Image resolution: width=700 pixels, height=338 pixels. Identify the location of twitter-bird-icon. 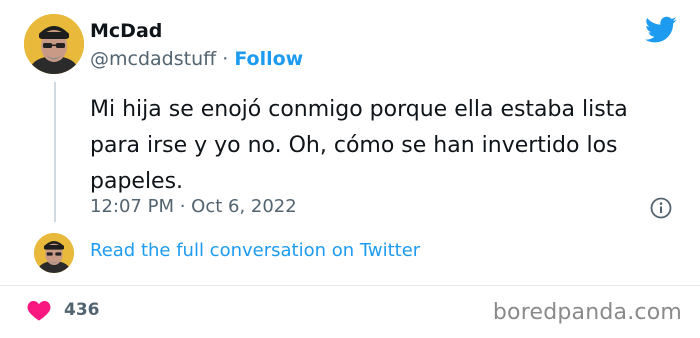
(661, 32).